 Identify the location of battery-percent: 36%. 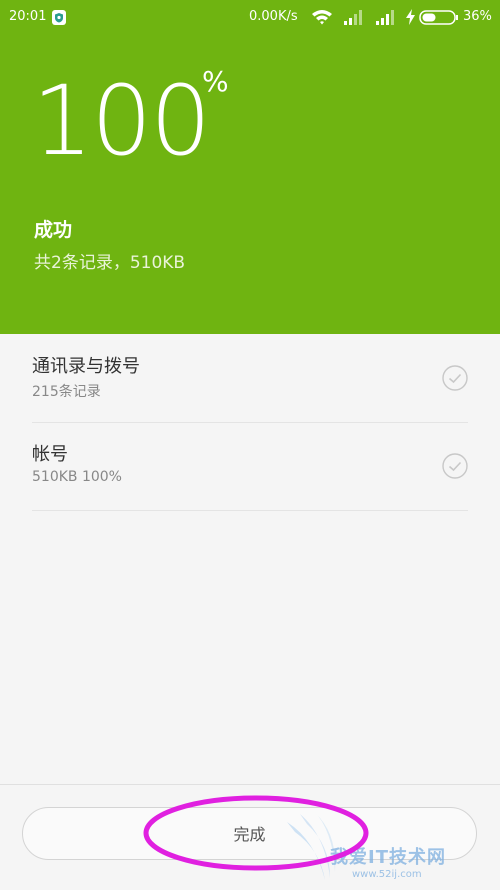
(477, 16).